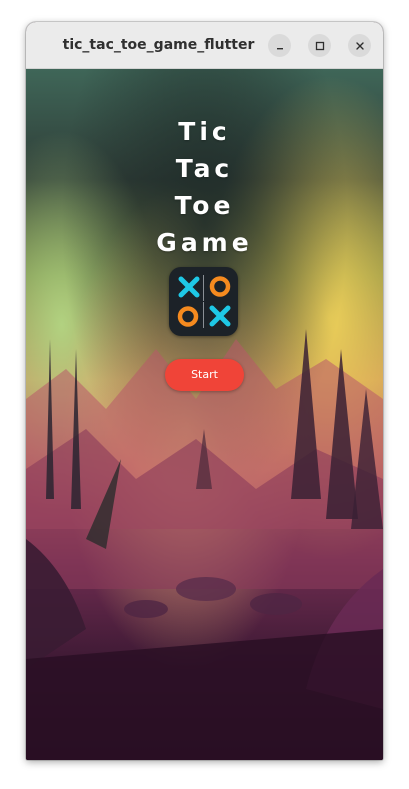 Image resolution: width=409 pixels, height=789 pixels. Describe the element at coordinates (204, 242) in the screenshot. I see `title-line: Game` at that location.